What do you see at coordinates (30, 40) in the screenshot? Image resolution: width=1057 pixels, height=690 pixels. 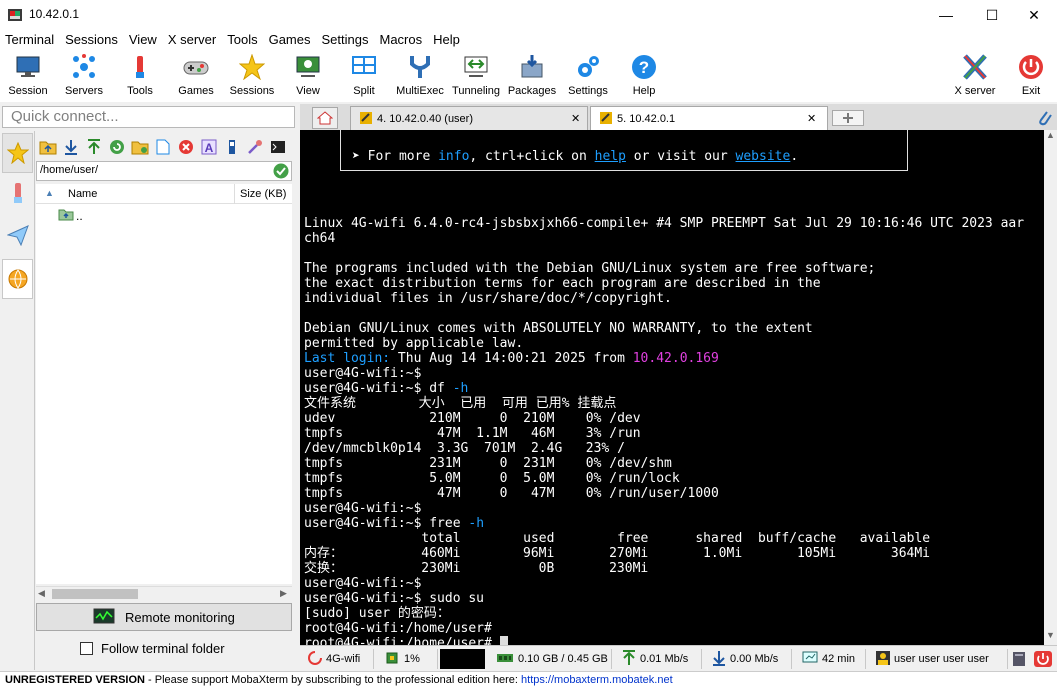 I see `menu-terminal: Terminal` at bounding box center [30, 40].